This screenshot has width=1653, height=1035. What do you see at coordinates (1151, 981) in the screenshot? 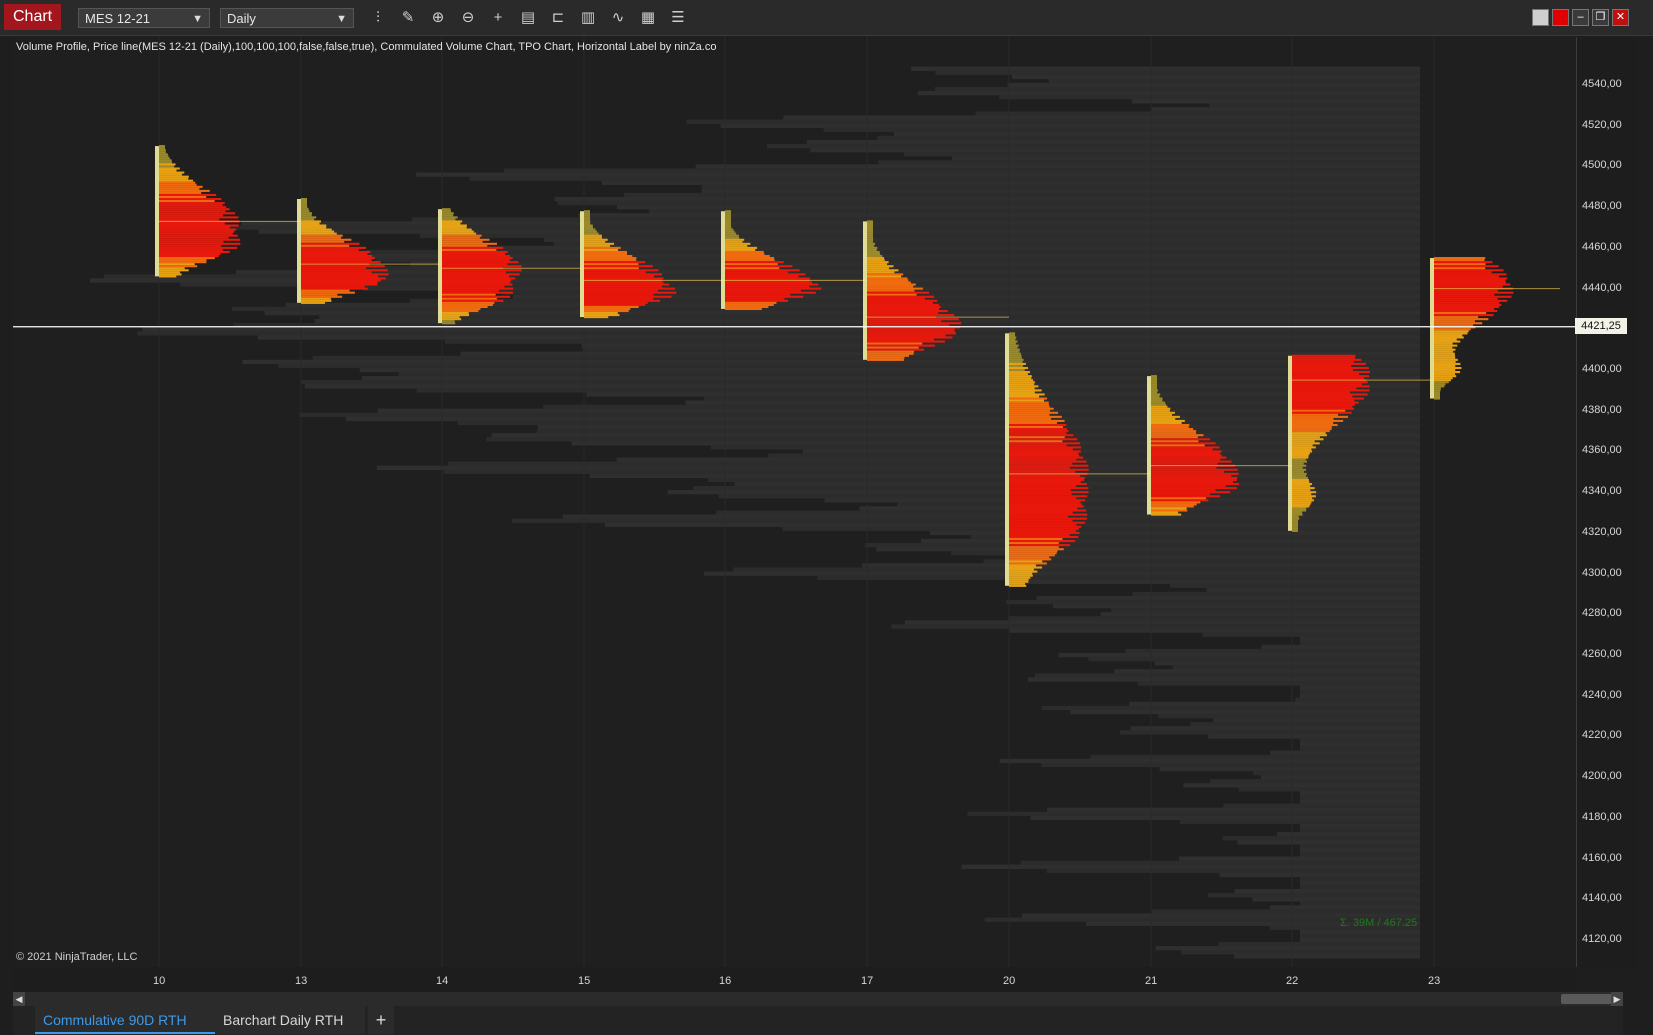
I see `date-tick-label: 21` at bounding box center [1151, 981].